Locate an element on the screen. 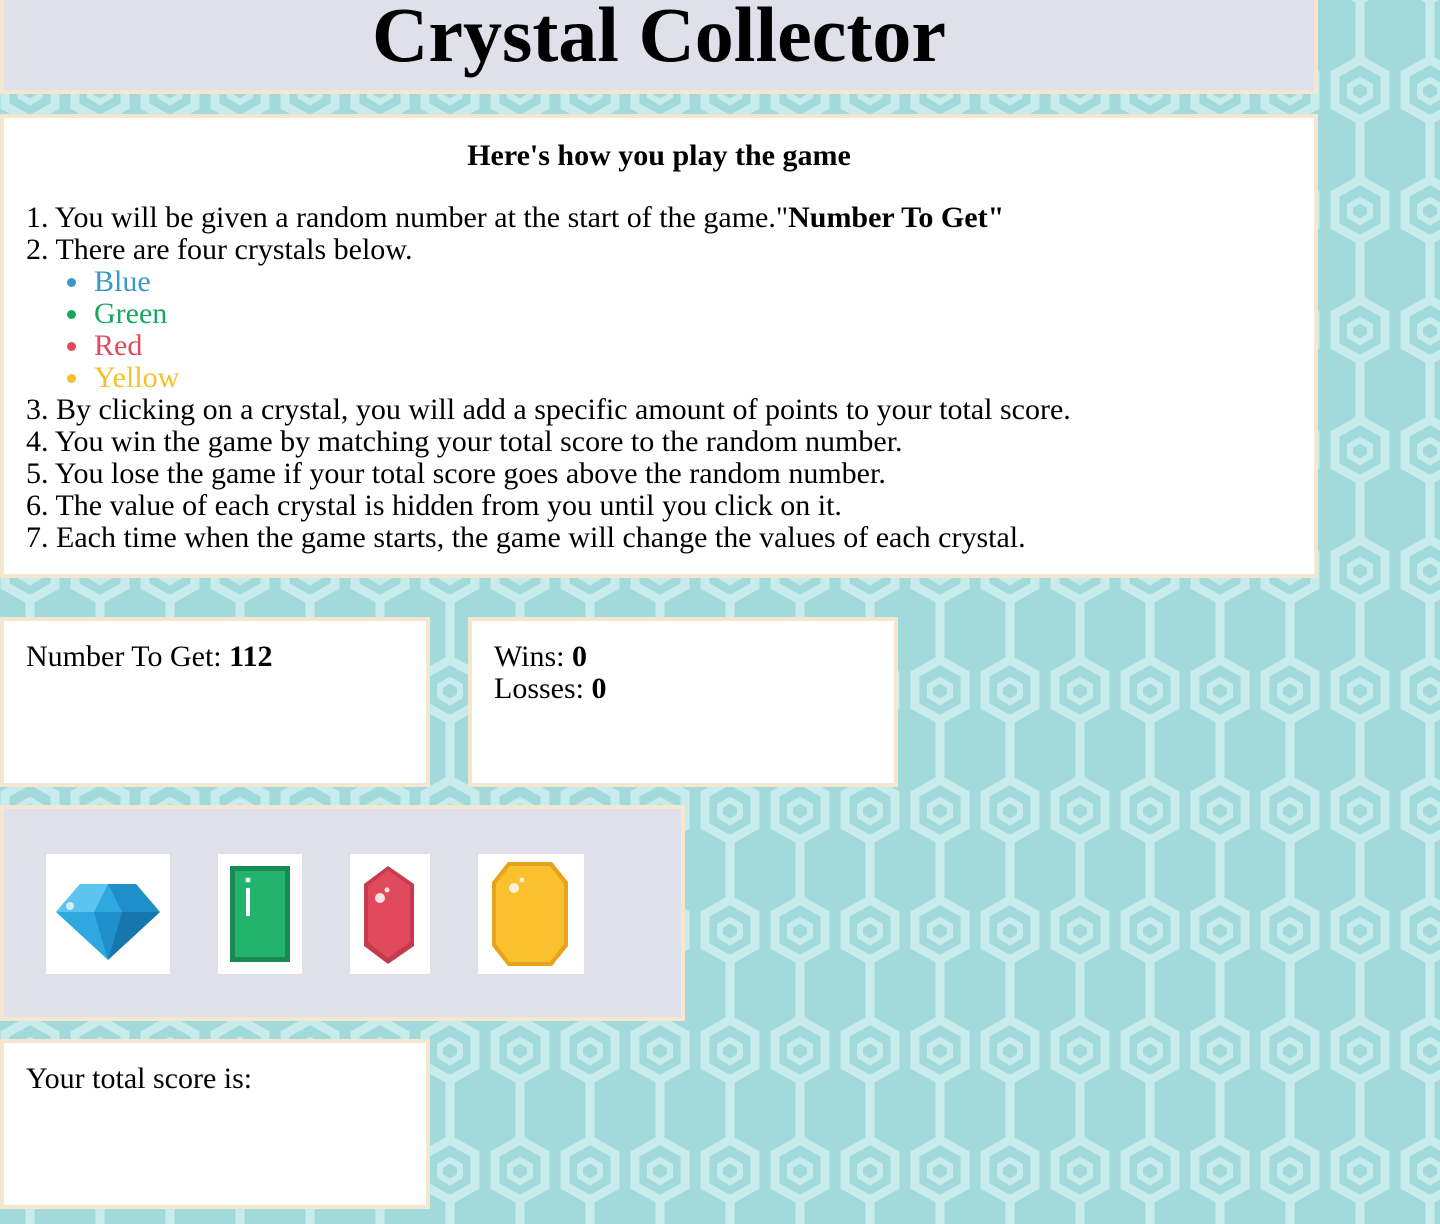  blue-diamond-icon is located at coordinates (108, 922).